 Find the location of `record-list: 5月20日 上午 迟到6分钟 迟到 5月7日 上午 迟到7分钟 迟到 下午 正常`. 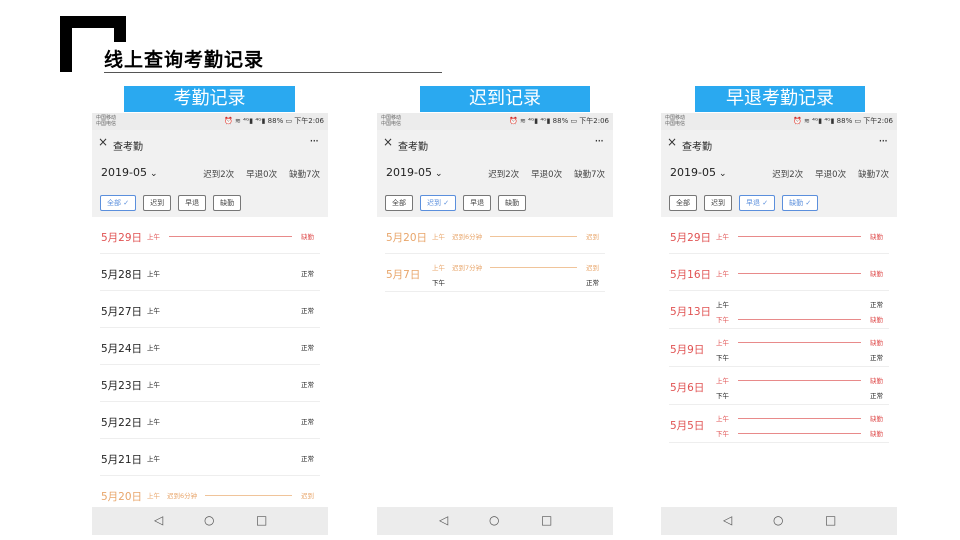

record-list: 5月20日 上午 迟到6分钟 迟到 5月7日 上午 迟到7分钟 迟到 下午 正常 is located at coordinates (495, 254).